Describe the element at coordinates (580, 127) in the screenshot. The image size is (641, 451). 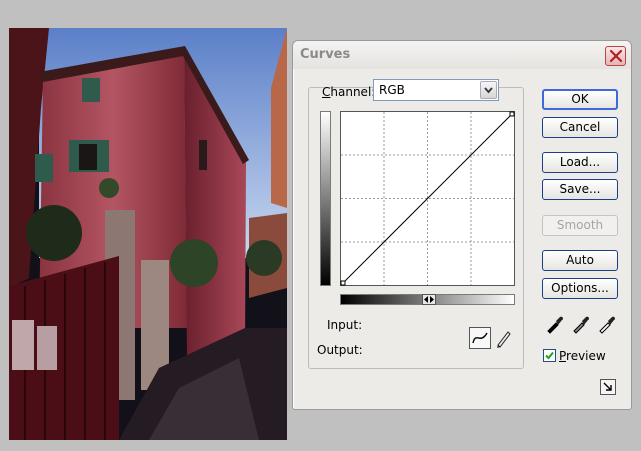
I see `cancel-button: Cancel` at that location.